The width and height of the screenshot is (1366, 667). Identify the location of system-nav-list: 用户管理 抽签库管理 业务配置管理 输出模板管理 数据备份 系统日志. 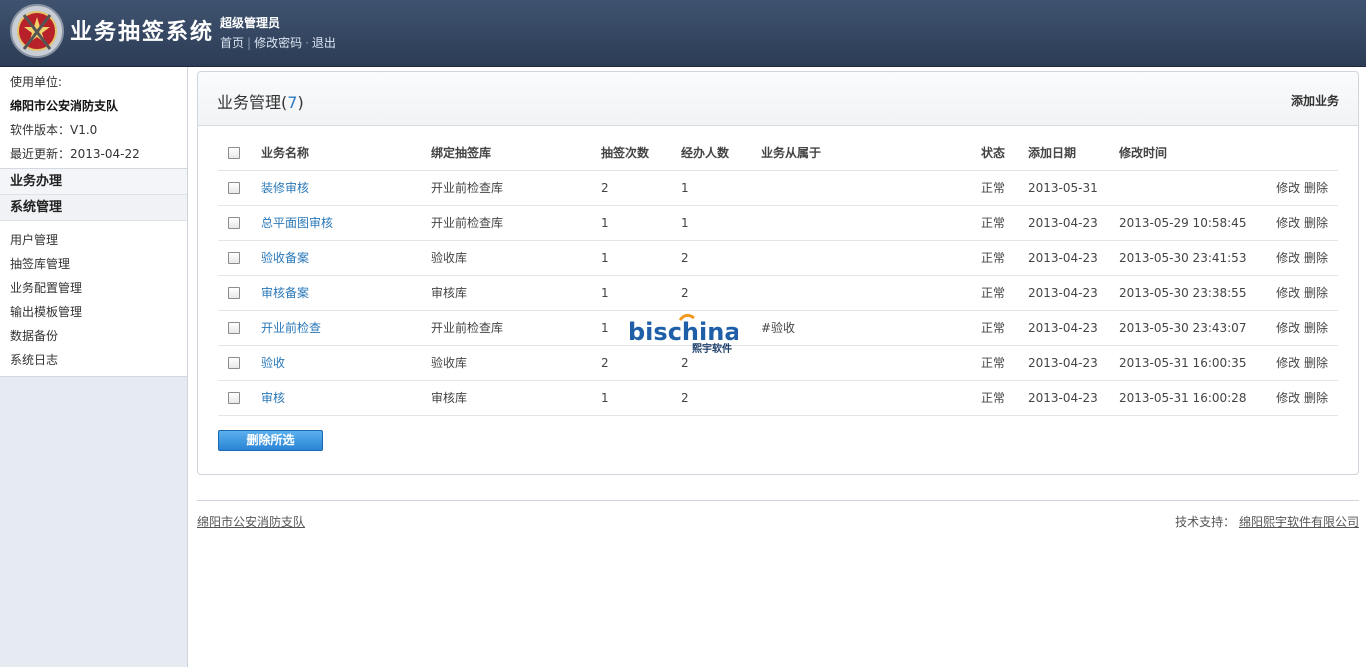
(93, 299).